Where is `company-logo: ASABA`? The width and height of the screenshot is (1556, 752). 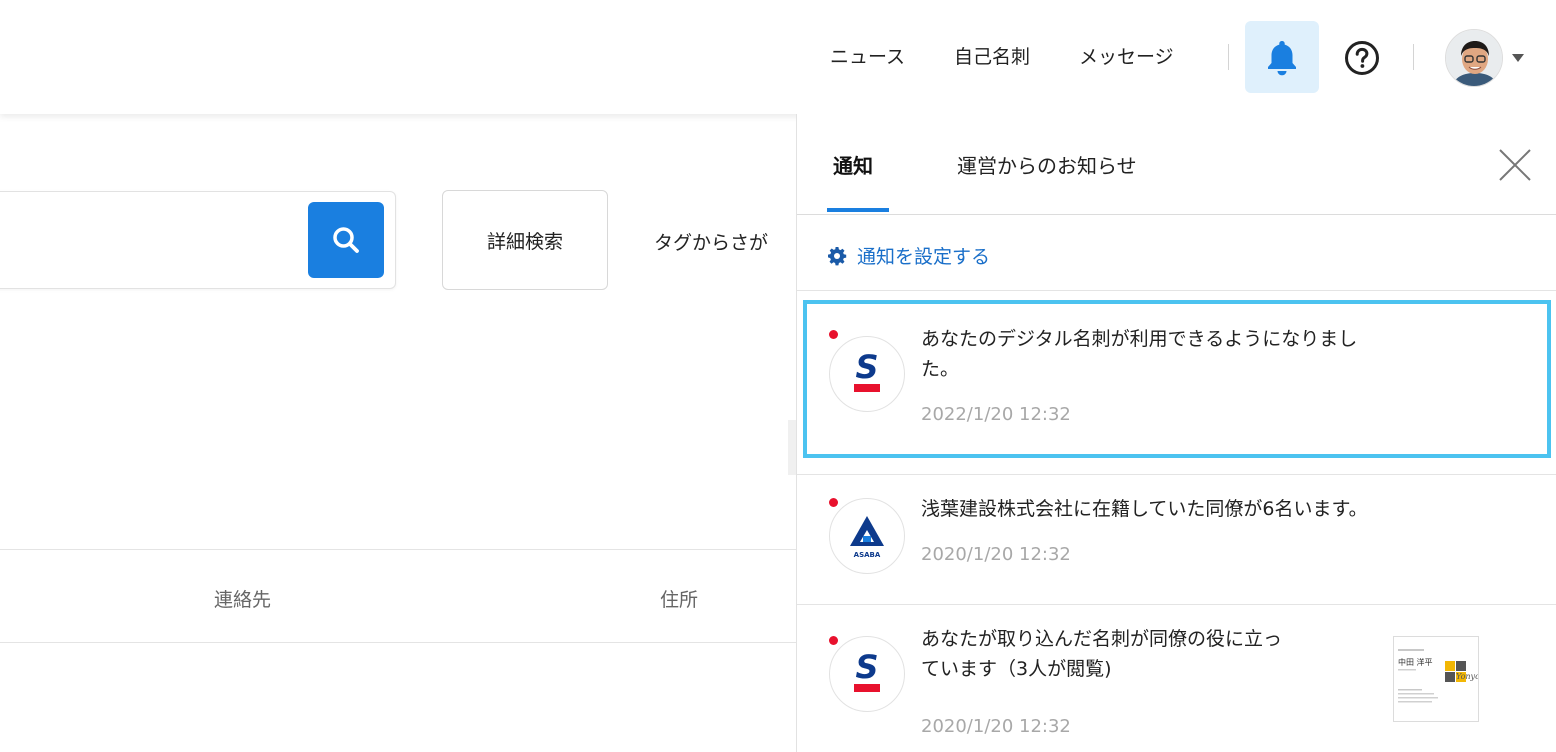 company-logo: ASABA is located at coordinates (867, 536).